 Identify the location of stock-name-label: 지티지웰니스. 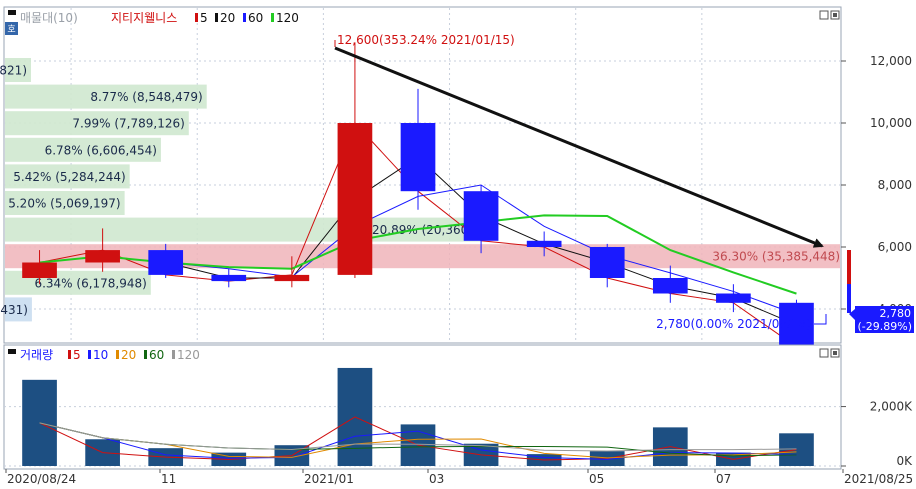
(144, 18).